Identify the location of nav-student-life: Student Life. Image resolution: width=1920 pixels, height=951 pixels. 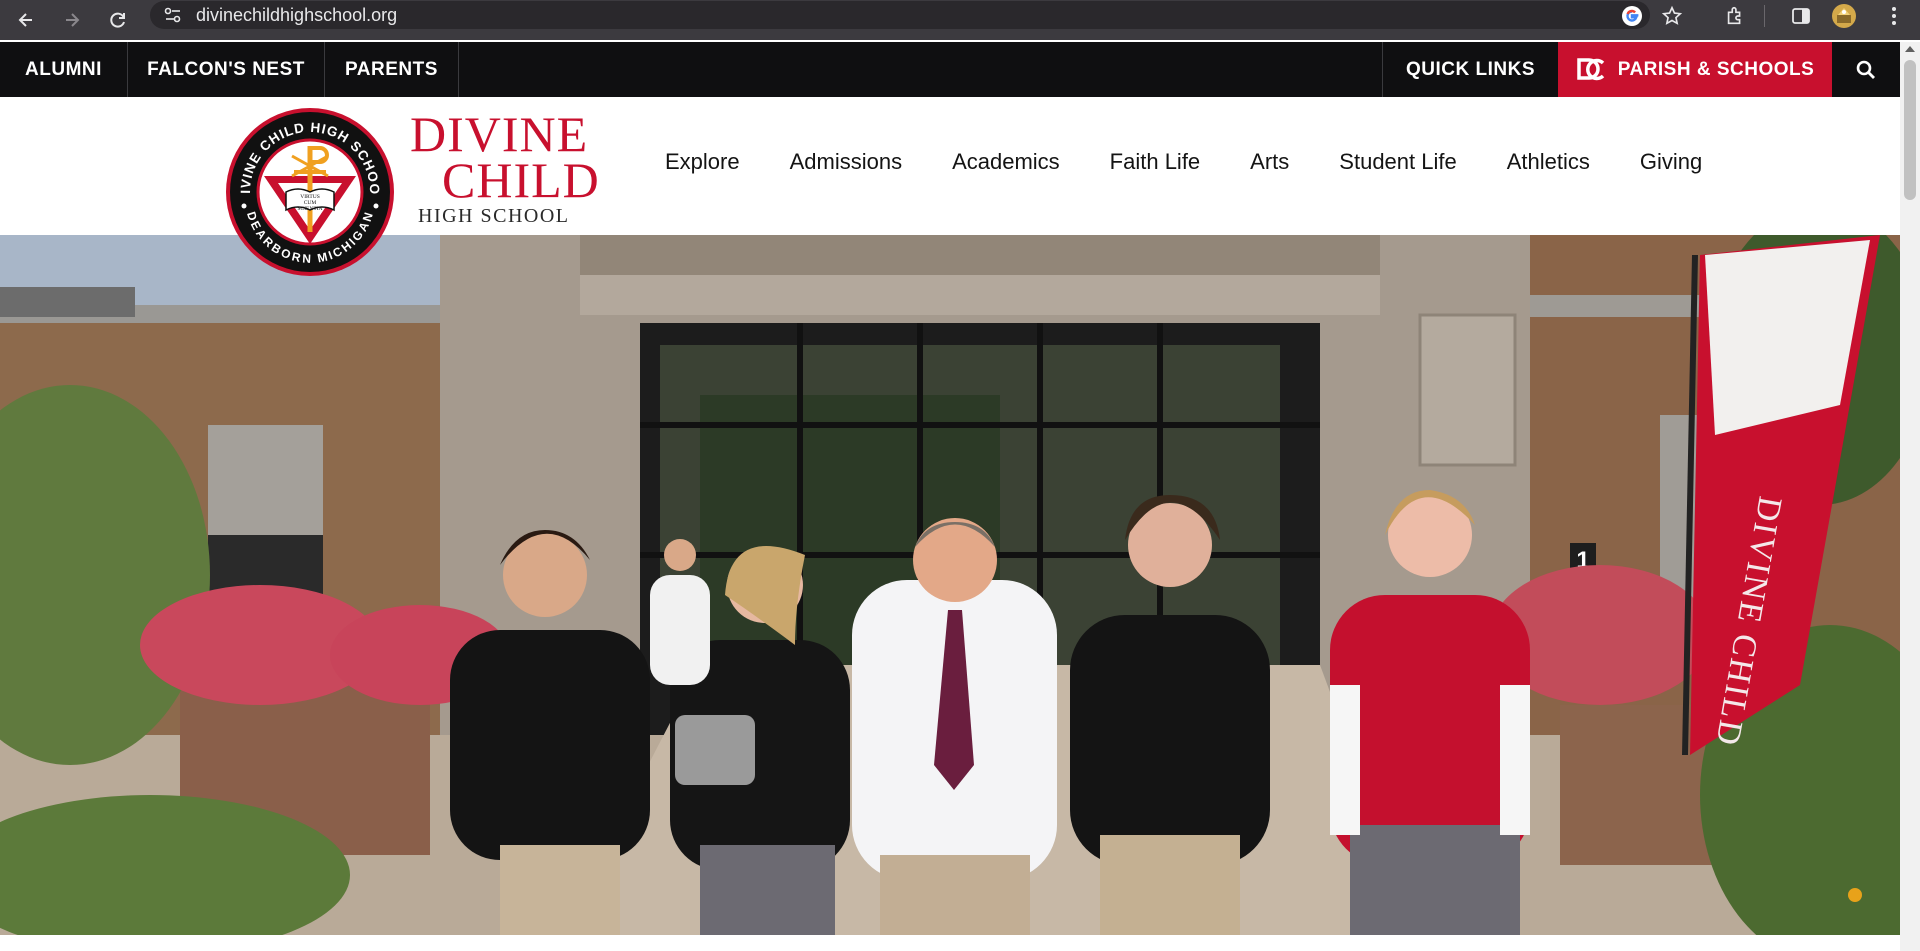
(1397, 162).